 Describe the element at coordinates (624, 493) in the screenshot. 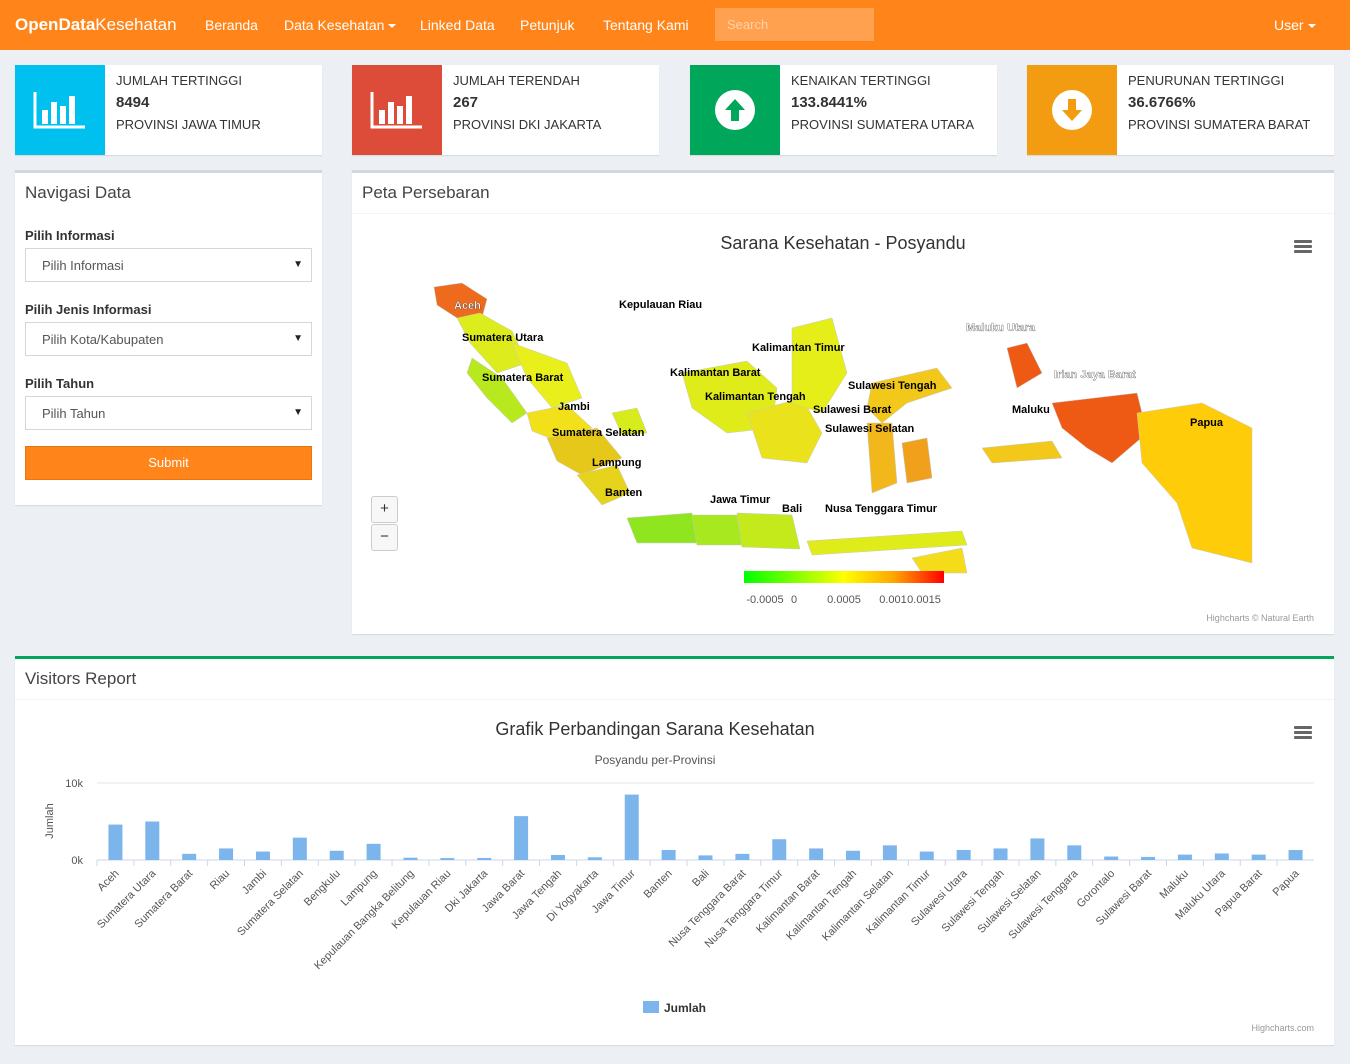

I see `map-label: Banten` at that location.